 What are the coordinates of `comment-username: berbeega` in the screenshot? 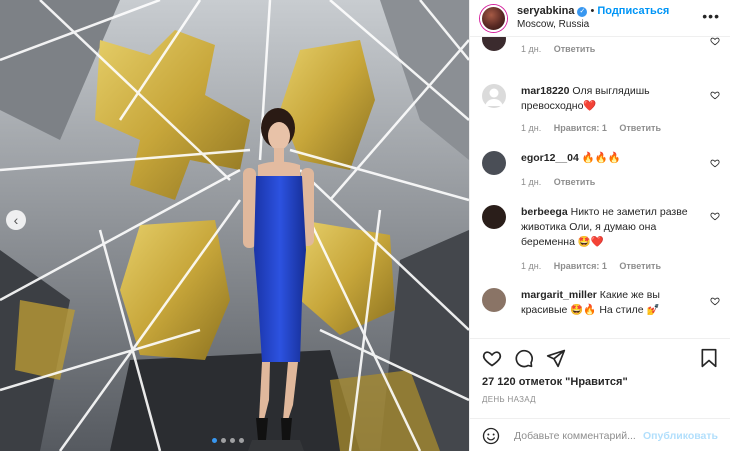 It's located at (544, 212).